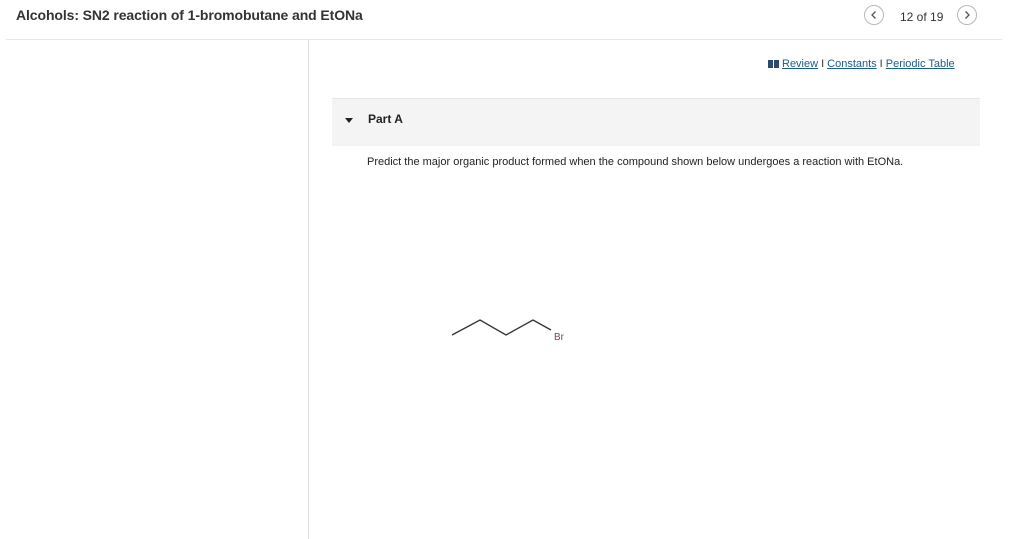 The height and width of the screenshot is (539, 1024). Describe the element at coordinates (656, 122) in the screenshot. I see `part-a-header: Part A` at that location.